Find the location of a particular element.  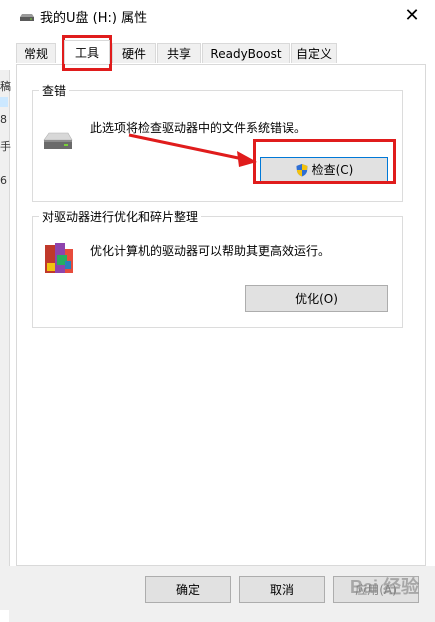

tab-tools: 工具 is located at coordinates (87, 52).